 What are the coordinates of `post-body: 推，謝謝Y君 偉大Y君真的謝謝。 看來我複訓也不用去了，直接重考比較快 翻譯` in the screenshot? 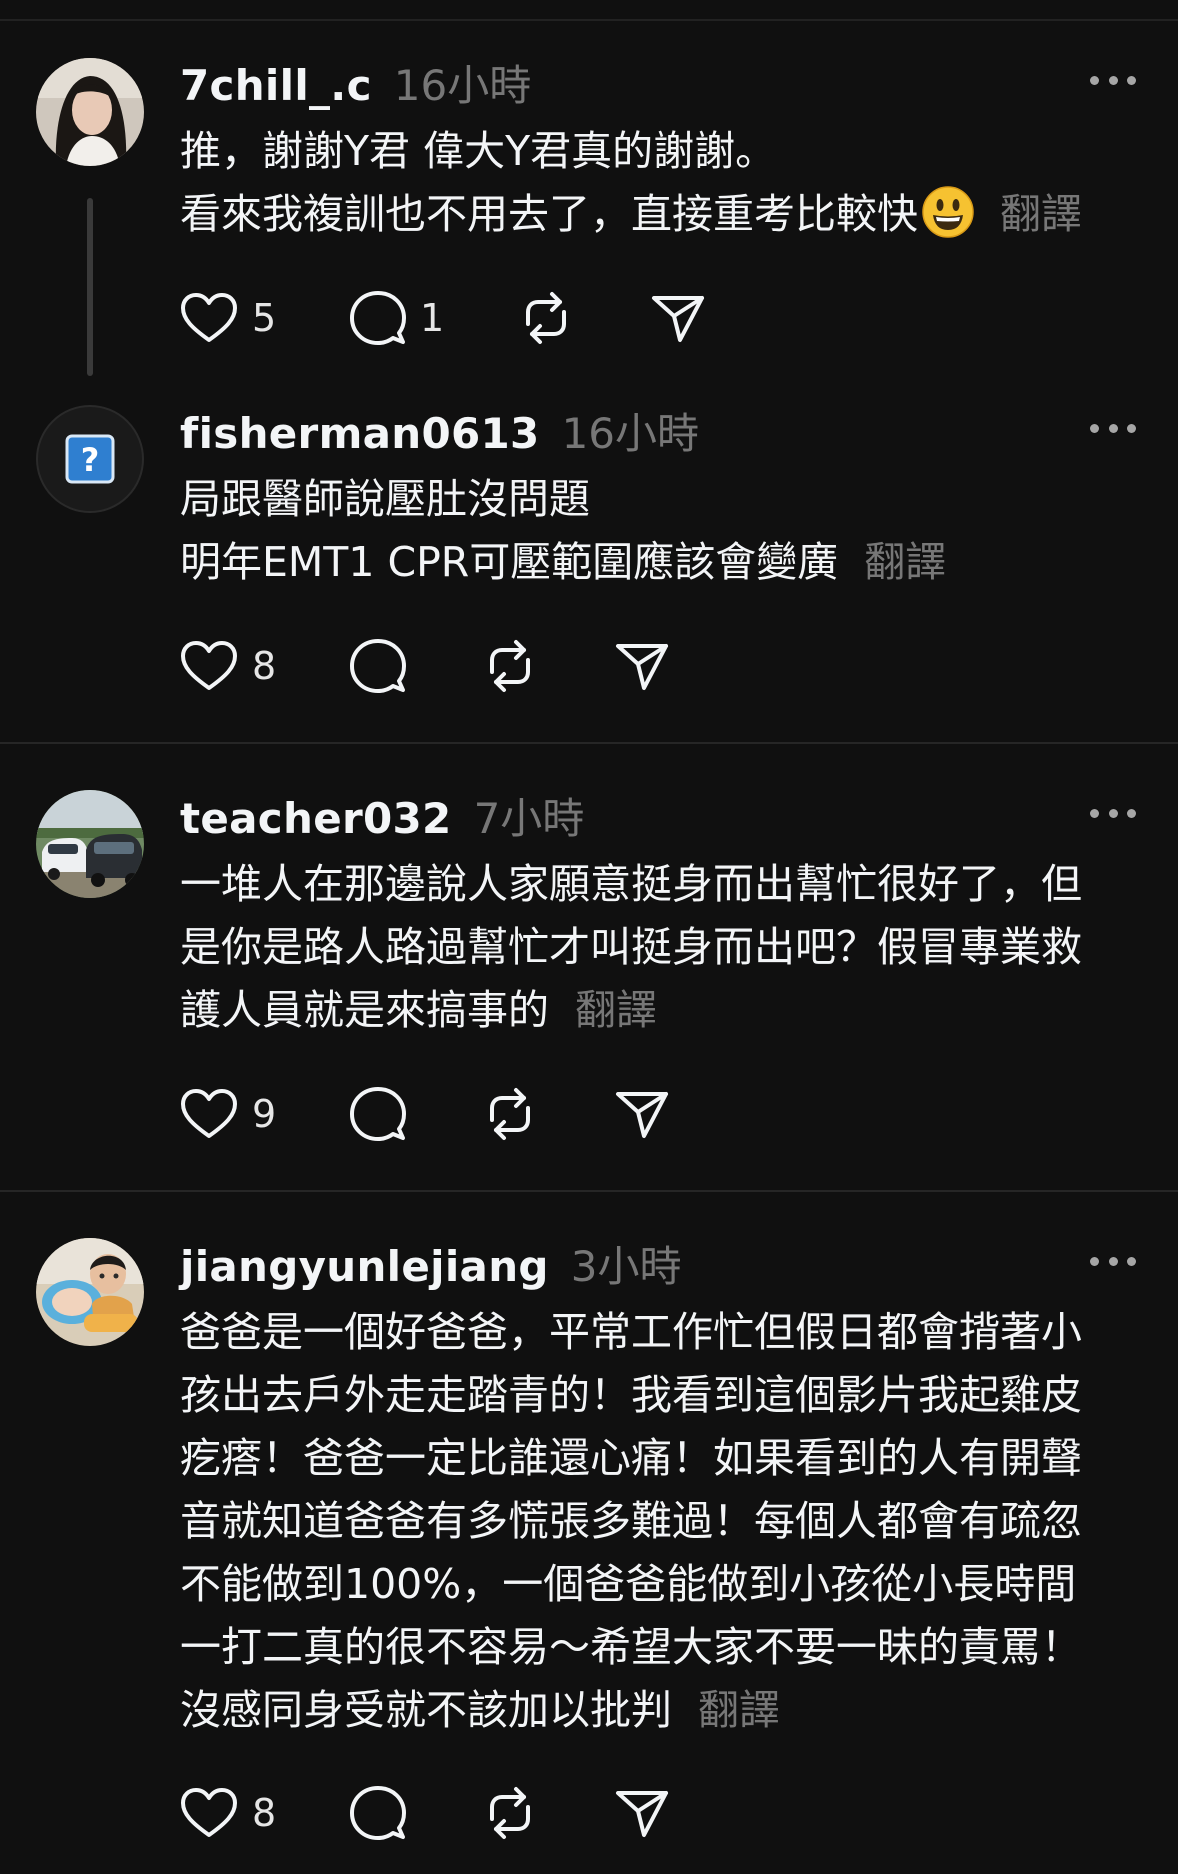 It's located at (660, 183).